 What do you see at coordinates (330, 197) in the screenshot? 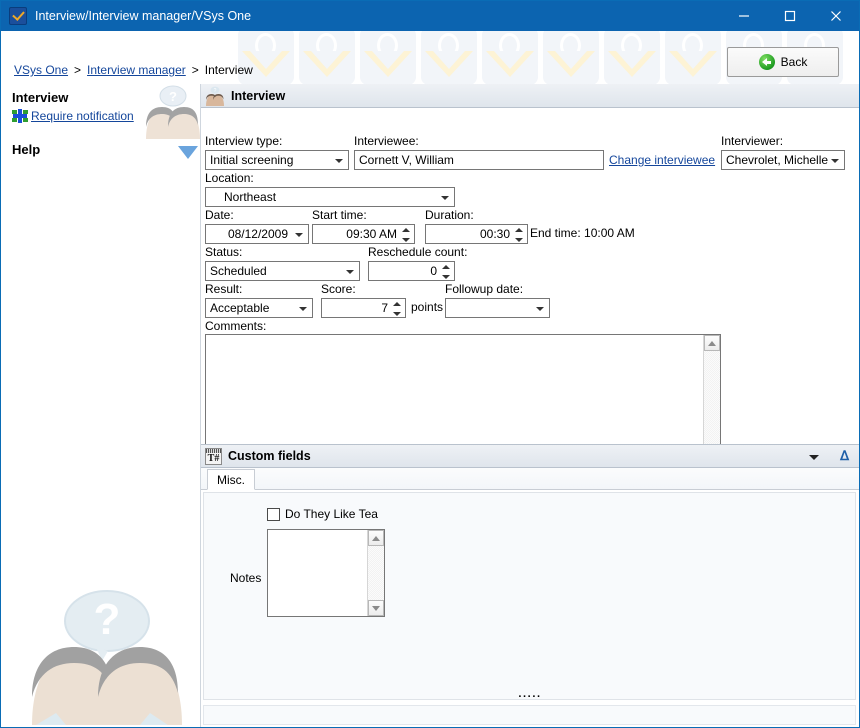
I see `location-select: Northeast` at bounding box center [330, 197].